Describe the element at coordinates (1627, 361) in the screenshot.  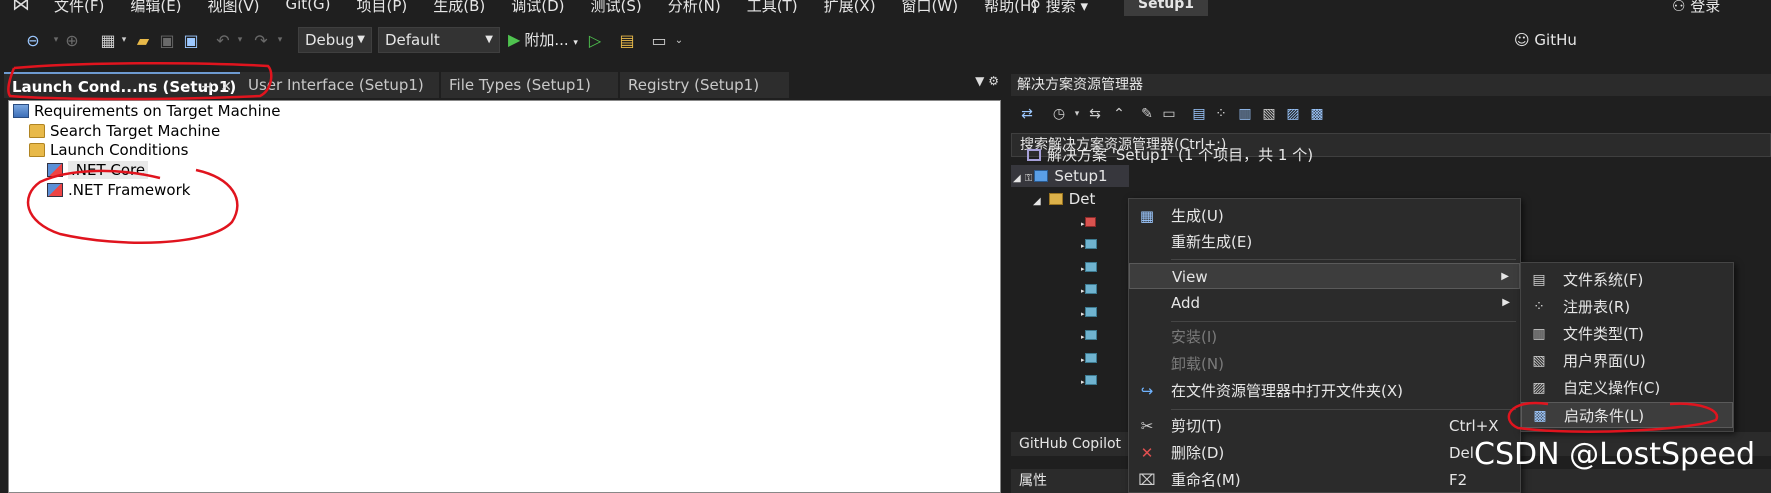
I see `submenu-item-user-interface: ▧ 用户界面(U)` at that location.